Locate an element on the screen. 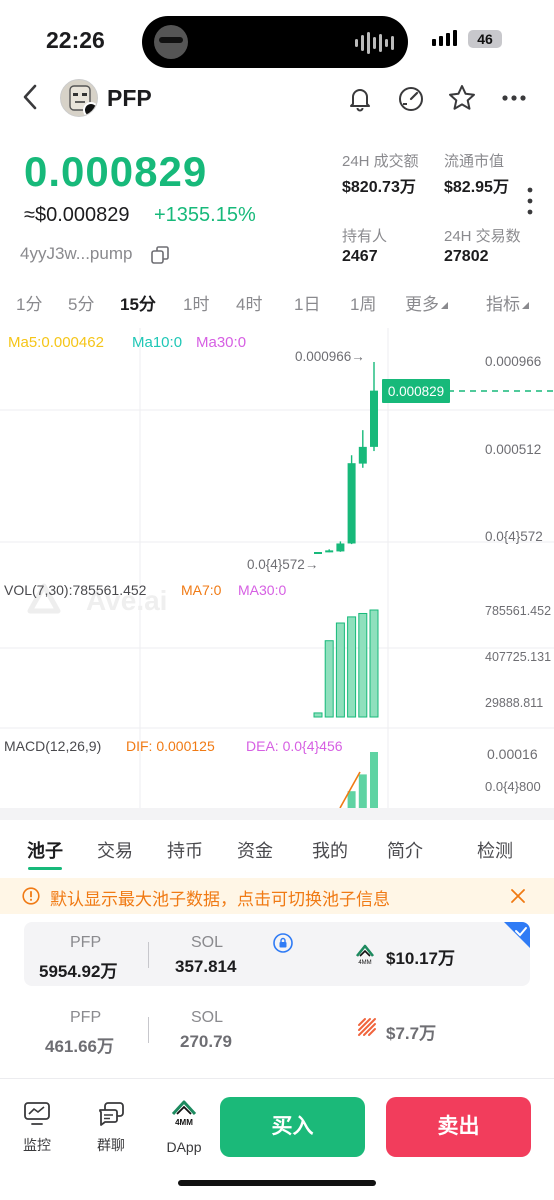 This screenshot has width=554, height=1200. stats-more-icon is located at coordinates (530, 201).